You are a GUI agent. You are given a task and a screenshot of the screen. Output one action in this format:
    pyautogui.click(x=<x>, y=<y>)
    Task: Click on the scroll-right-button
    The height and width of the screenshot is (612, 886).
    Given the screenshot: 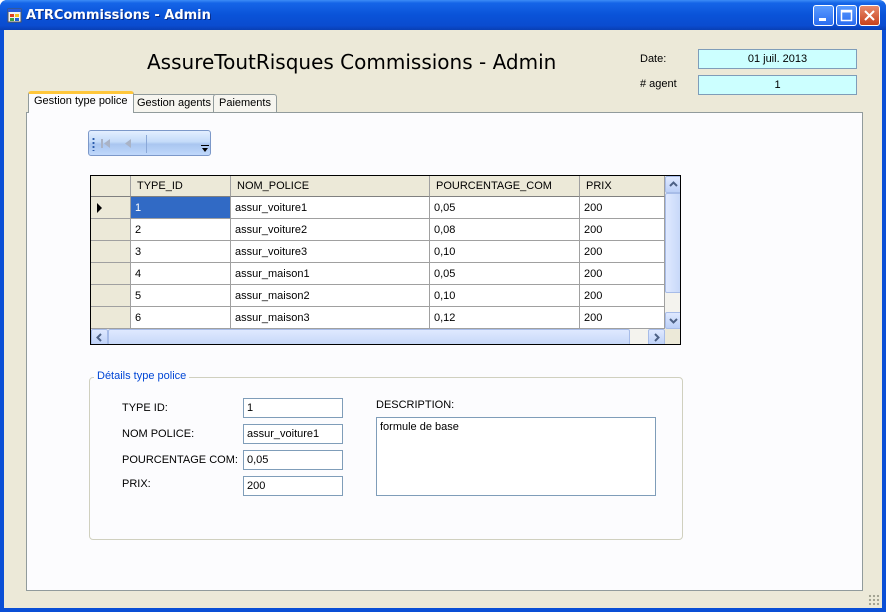 What is the action you would take?
    pyautogui.click(x=656, y=336)
    